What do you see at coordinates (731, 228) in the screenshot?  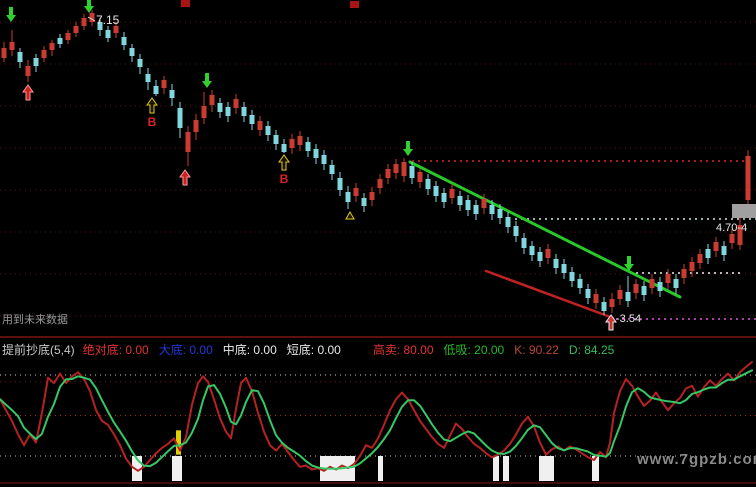 I see `right-price-label: 4.70-4` at bounding box center [731, 228].